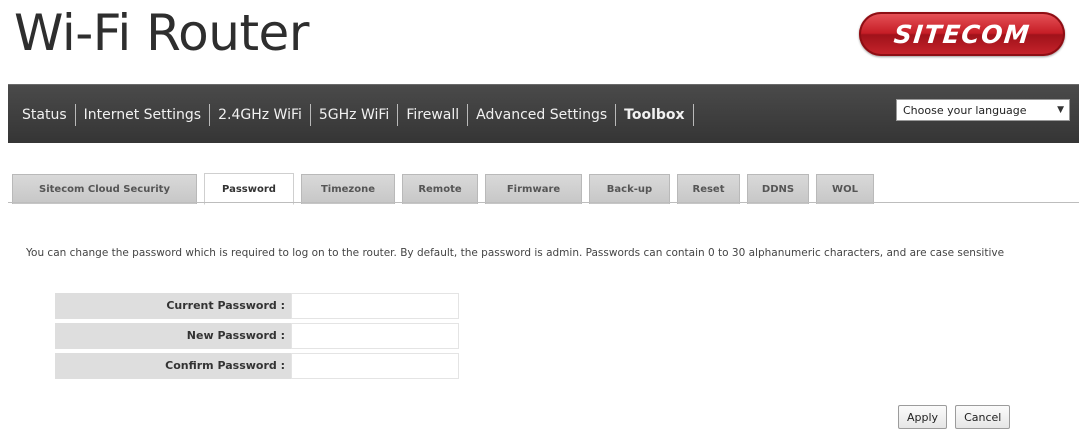  I want to click on form-actions: Apply Cancel, so click(954, 417).